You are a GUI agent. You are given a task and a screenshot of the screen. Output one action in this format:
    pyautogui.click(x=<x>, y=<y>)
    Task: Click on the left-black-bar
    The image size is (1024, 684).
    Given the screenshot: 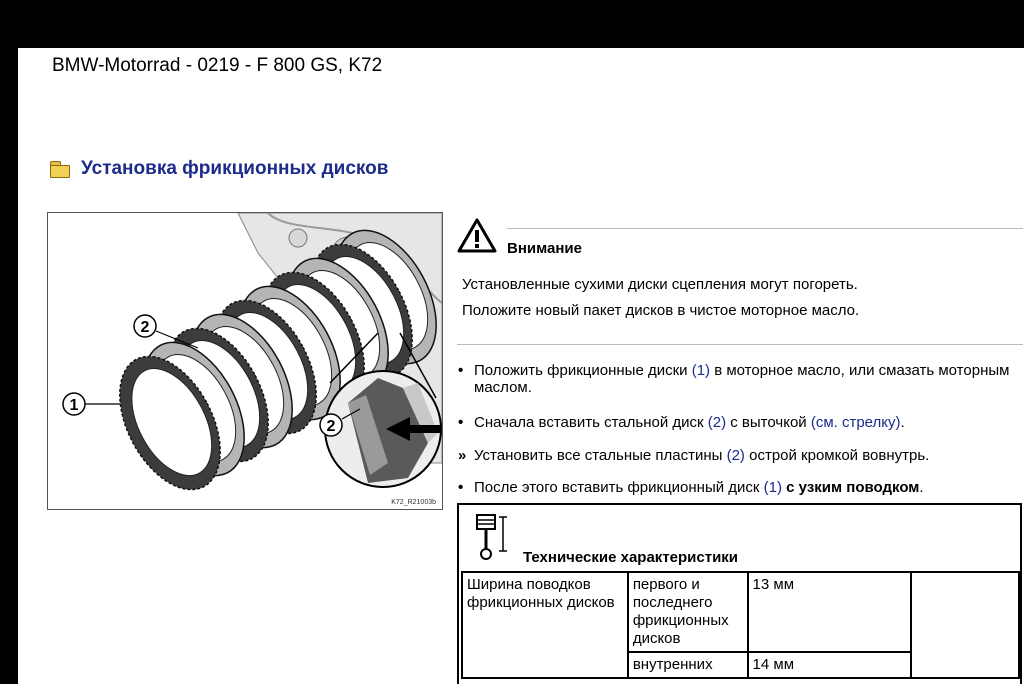 What is the action you would take?
    pyautogui.click(x=9, y=366)
    